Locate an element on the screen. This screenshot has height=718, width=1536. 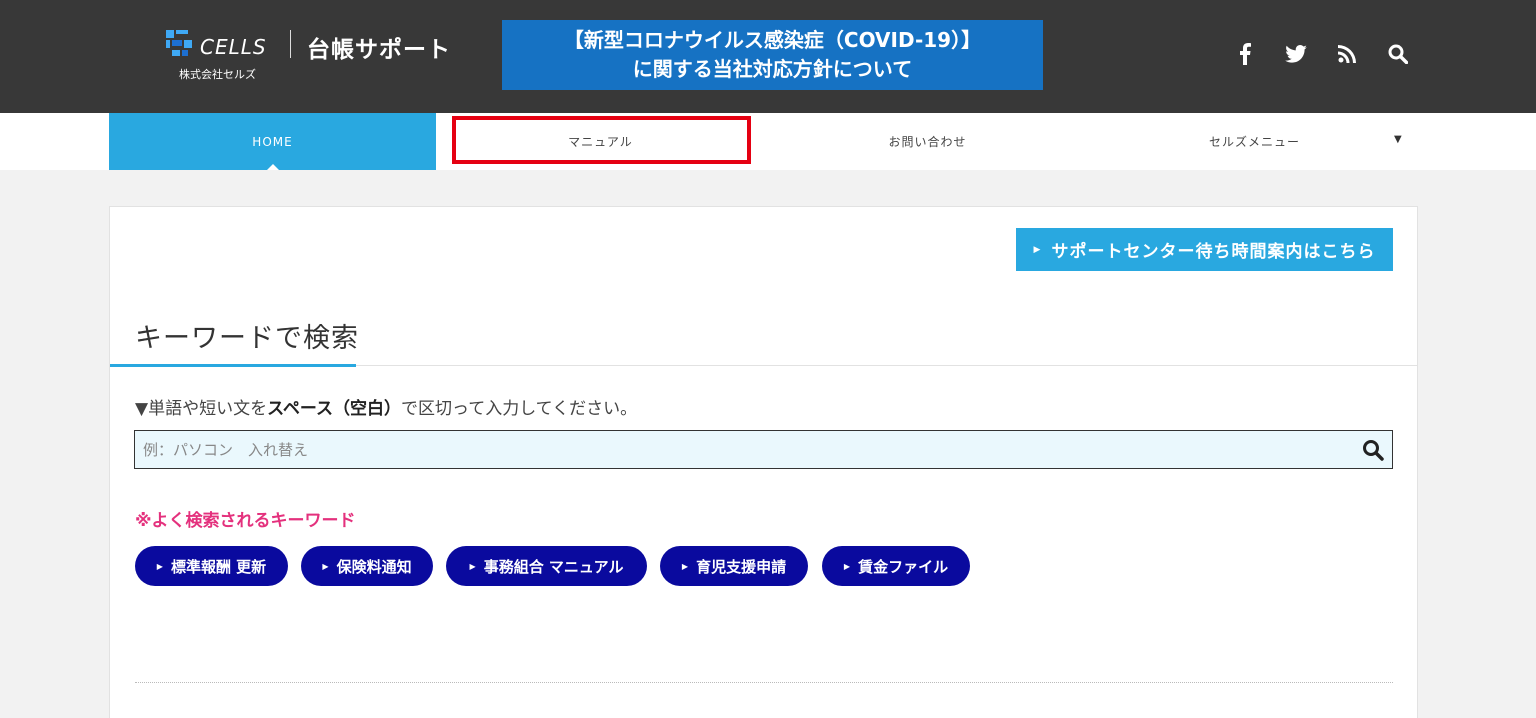
search-instruction: ▼単語や短い文をスペース（空白）で区切って入力してください。 is located at coordinates (386, 406).